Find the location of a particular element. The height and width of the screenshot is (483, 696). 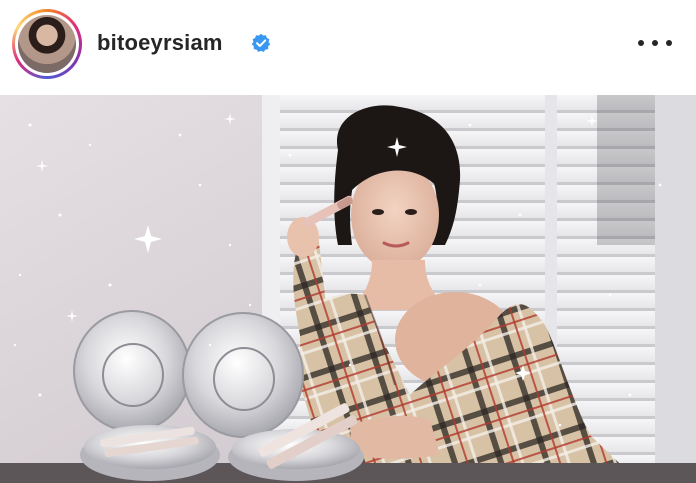

avatar is located at coordinates (47, 44).